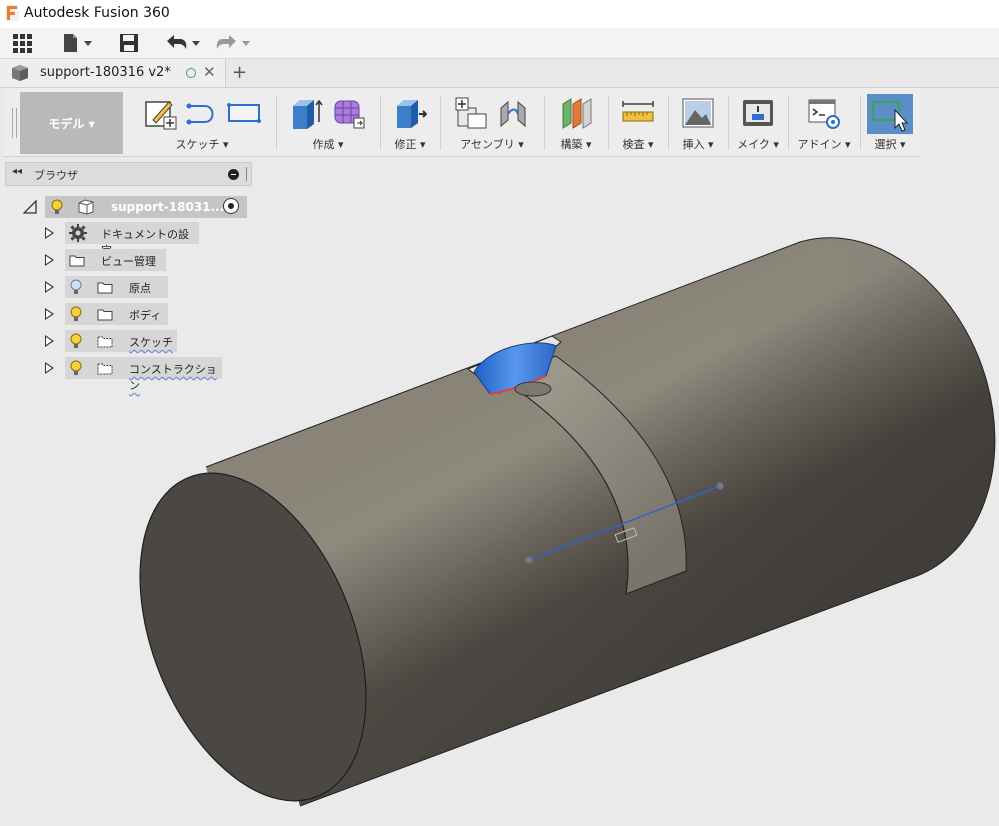 The height and width of the screenshot is (826, 999). What do you see at coordinates (202, 144) in the screenshot?
I see `sketch-group-label: スケッチ ▾` at bounding box center [202, 144].